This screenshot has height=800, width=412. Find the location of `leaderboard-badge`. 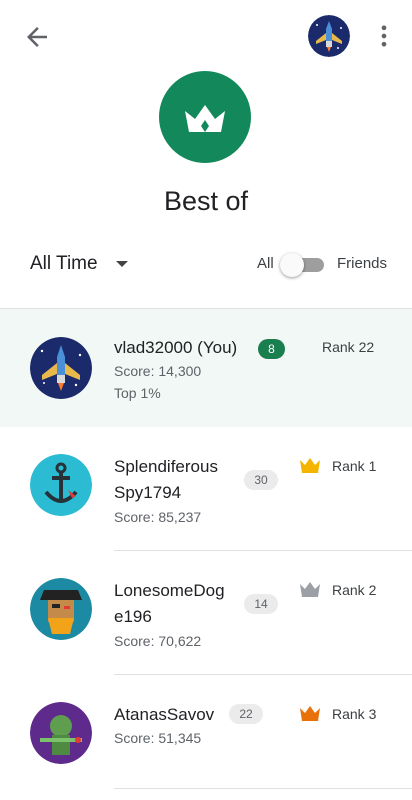

leaderboard-badge is located at coordinates (205, 117).